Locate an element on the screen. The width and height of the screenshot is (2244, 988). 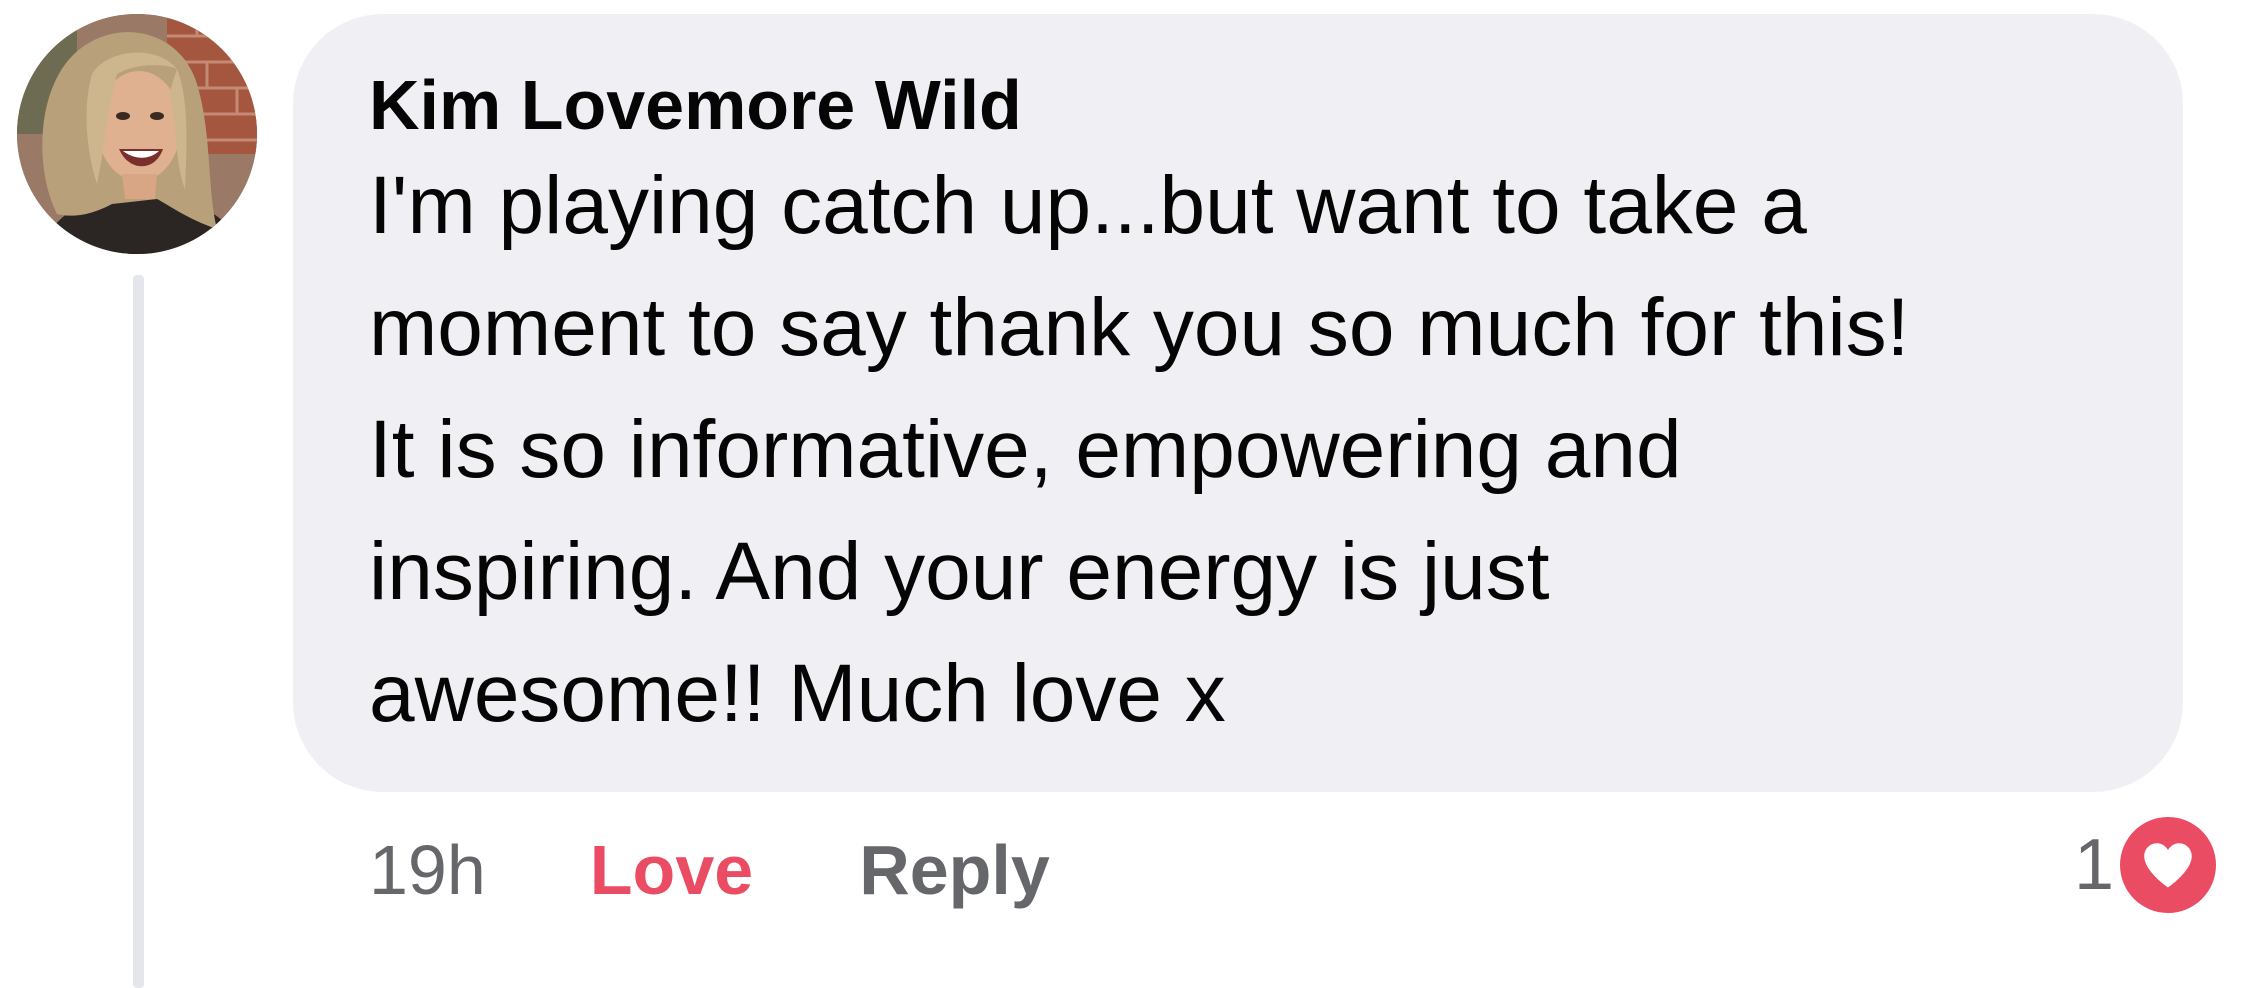
thread-line is located at coordinates (138, 631).